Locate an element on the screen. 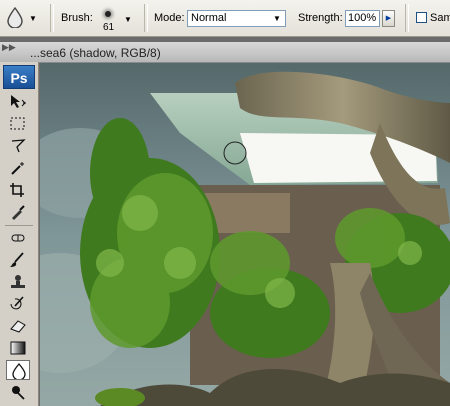  document-title: ...sea6 (shadow, RGB/8) is located at coordinates (95, 53).